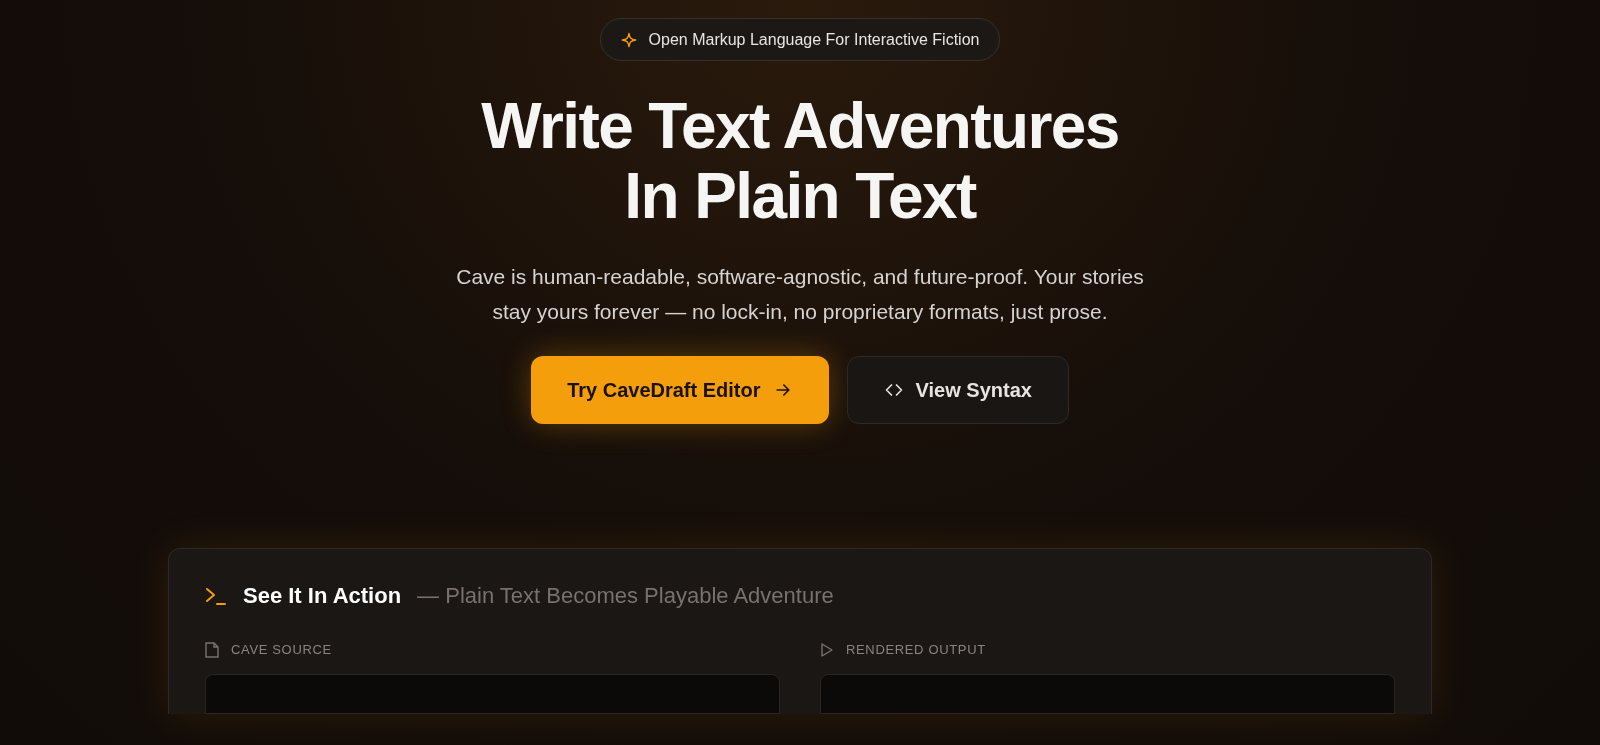 This screenshot has width=1600, height=745. What do you see at coordinates (322, 596) in the screenshot?
I see `demo-title: See It In Action` at bounding box center [322, 596].